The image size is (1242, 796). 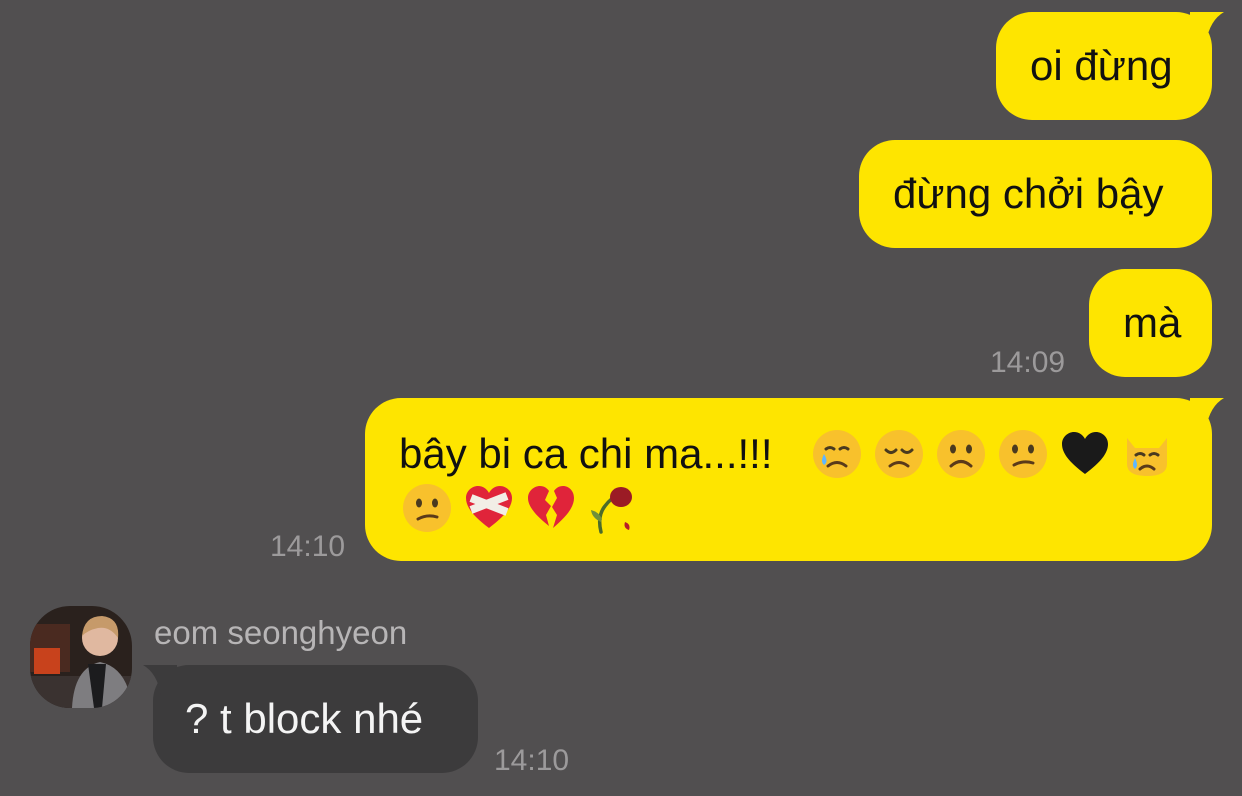 I want to click on outgoing-message-bubble: oi đừng, so click(x=1104, y=66).